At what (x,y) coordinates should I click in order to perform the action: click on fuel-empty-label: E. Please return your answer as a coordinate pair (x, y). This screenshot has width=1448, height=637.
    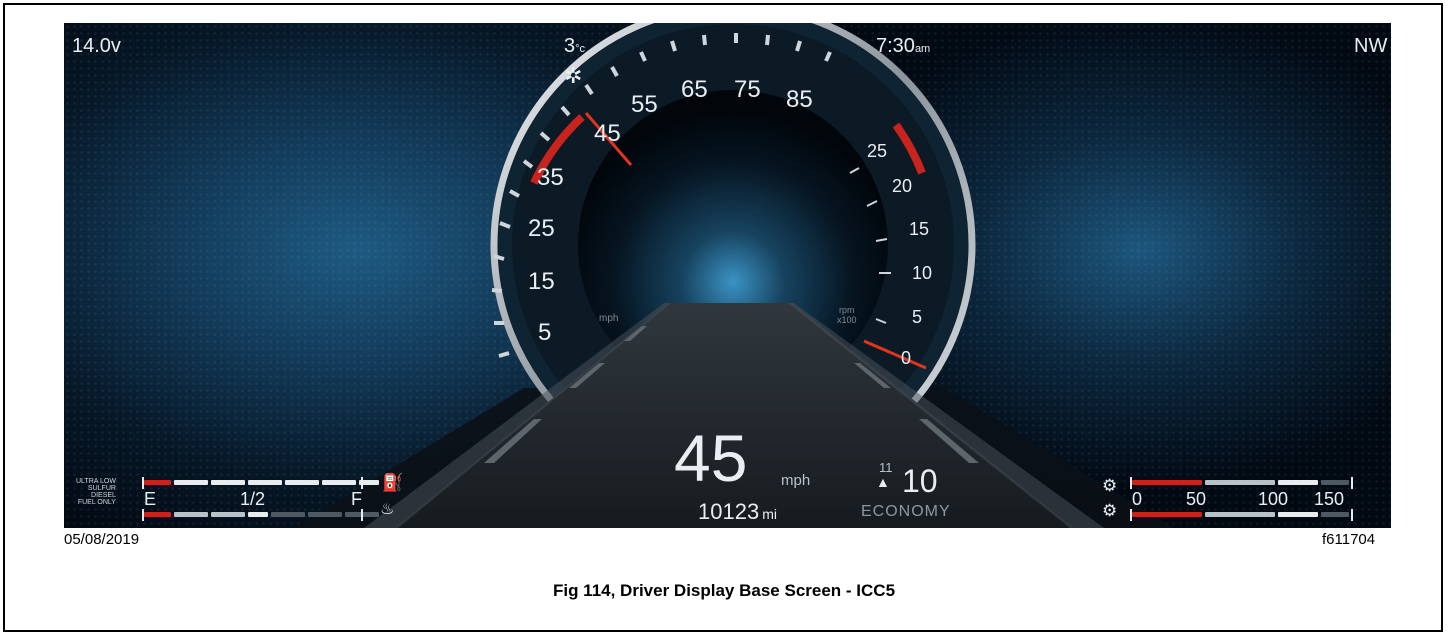
    Looking at the image, I should click on (150, 499).